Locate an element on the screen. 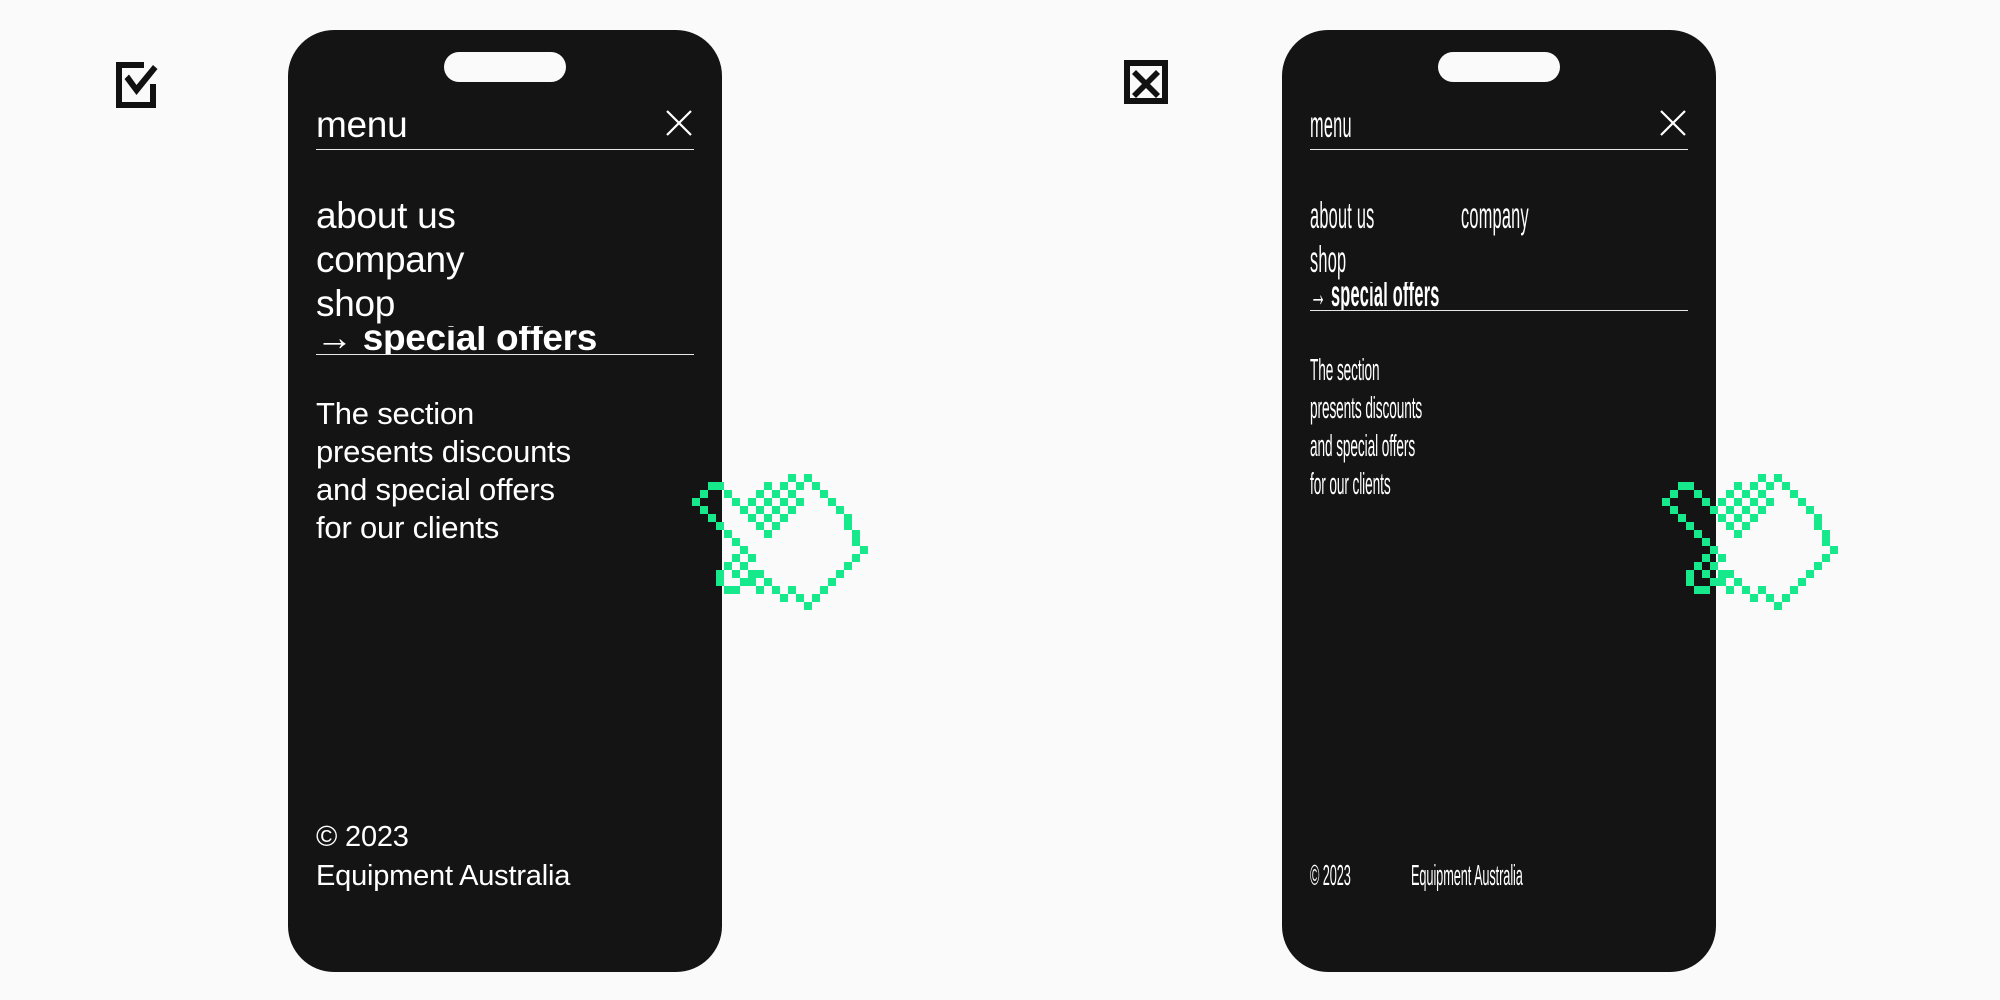 The width and height of the screenshot is (2000, 1000). checkbox-crossed-icon is located at coordinates (1146, 82).